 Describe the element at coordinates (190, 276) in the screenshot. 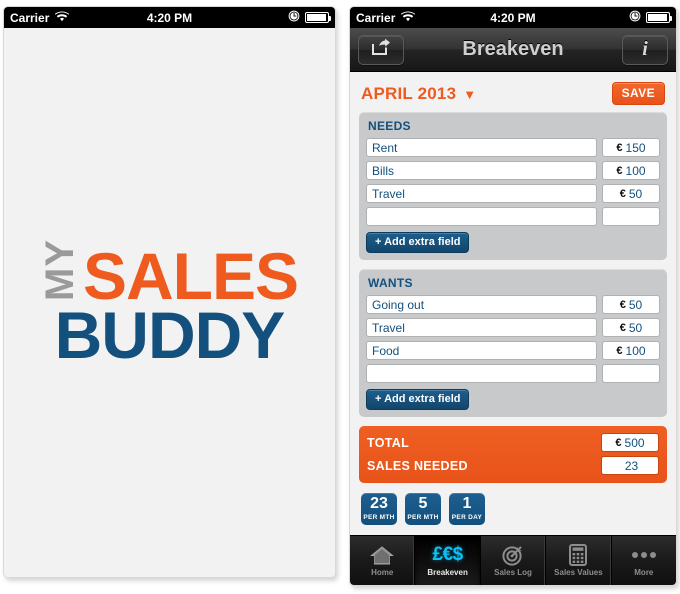

I see `logo-word-sales: SALES` at that location.